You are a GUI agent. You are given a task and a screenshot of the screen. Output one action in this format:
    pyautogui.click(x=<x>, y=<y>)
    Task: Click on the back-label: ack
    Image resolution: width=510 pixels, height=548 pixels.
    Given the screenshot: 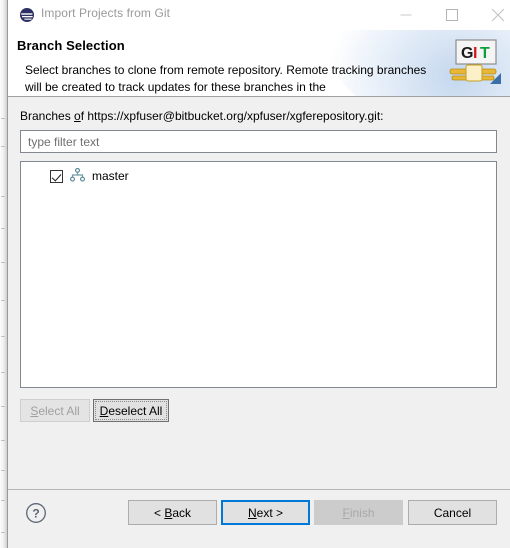 What is the action you would take?
    pyautogui.click(x=182, y=512)
    